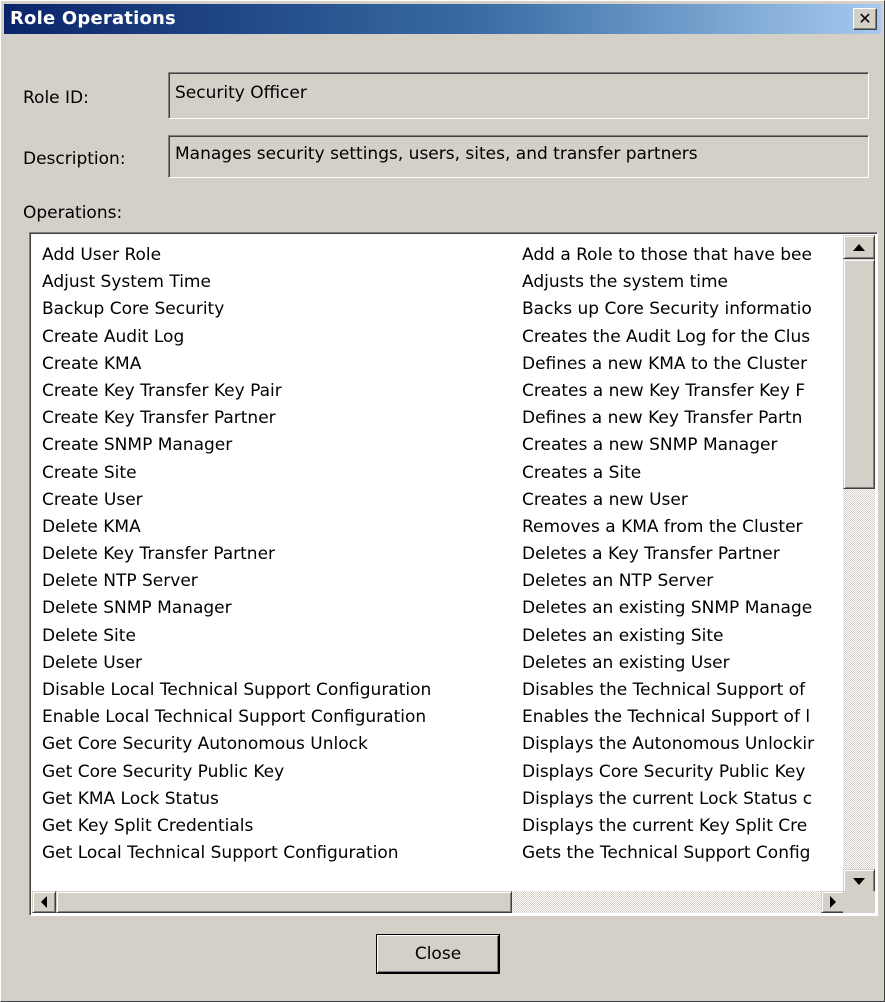 The width and height of the screenshot is (885, 1002). What do you see at coordinates (664, 390) in the screenshot?
I see `operation-description: Creates a new Key Transfer Key F` at bounding box center [664, 390].